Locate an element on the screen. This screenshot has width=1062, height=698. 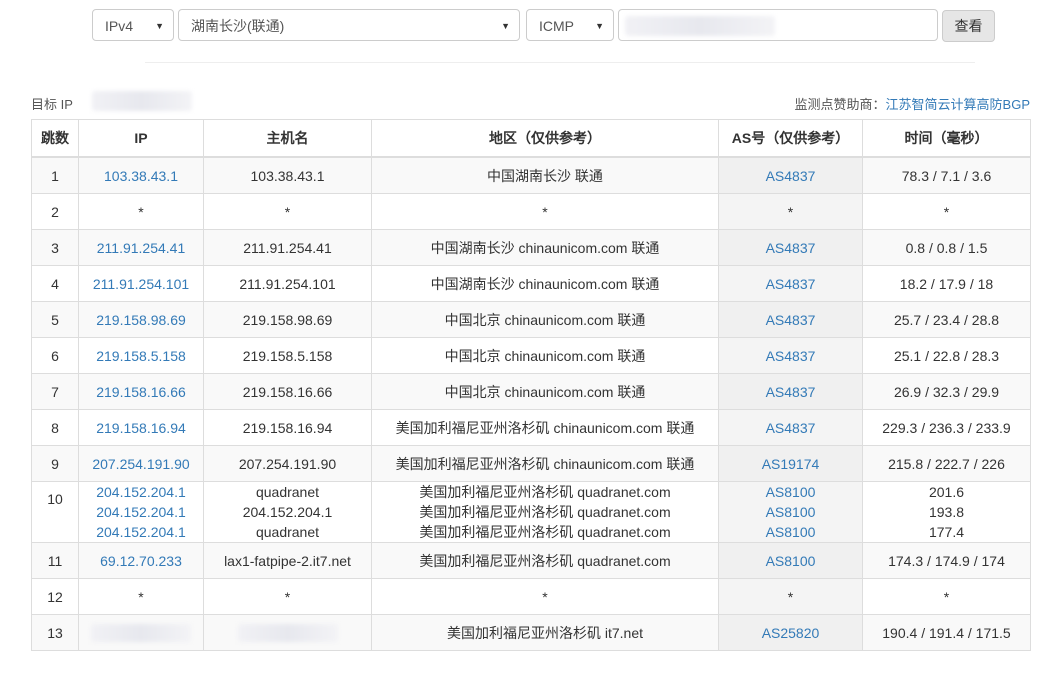
sponsor-link: 江苏智简云计算高防BGP is located at coordinates (958, 104).